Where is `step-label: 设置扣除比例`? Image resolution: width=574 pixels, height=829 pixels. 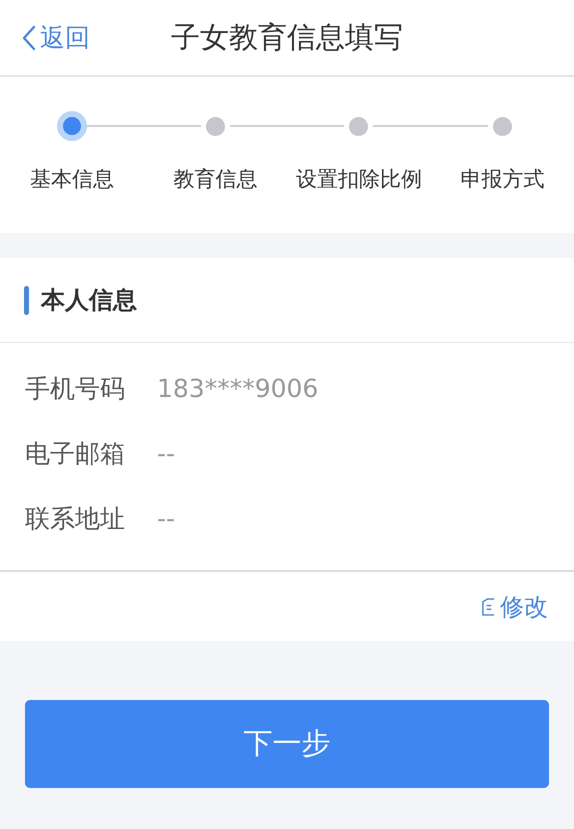 step-label: 设置扣除比例 is located at coordinates (359, 179).